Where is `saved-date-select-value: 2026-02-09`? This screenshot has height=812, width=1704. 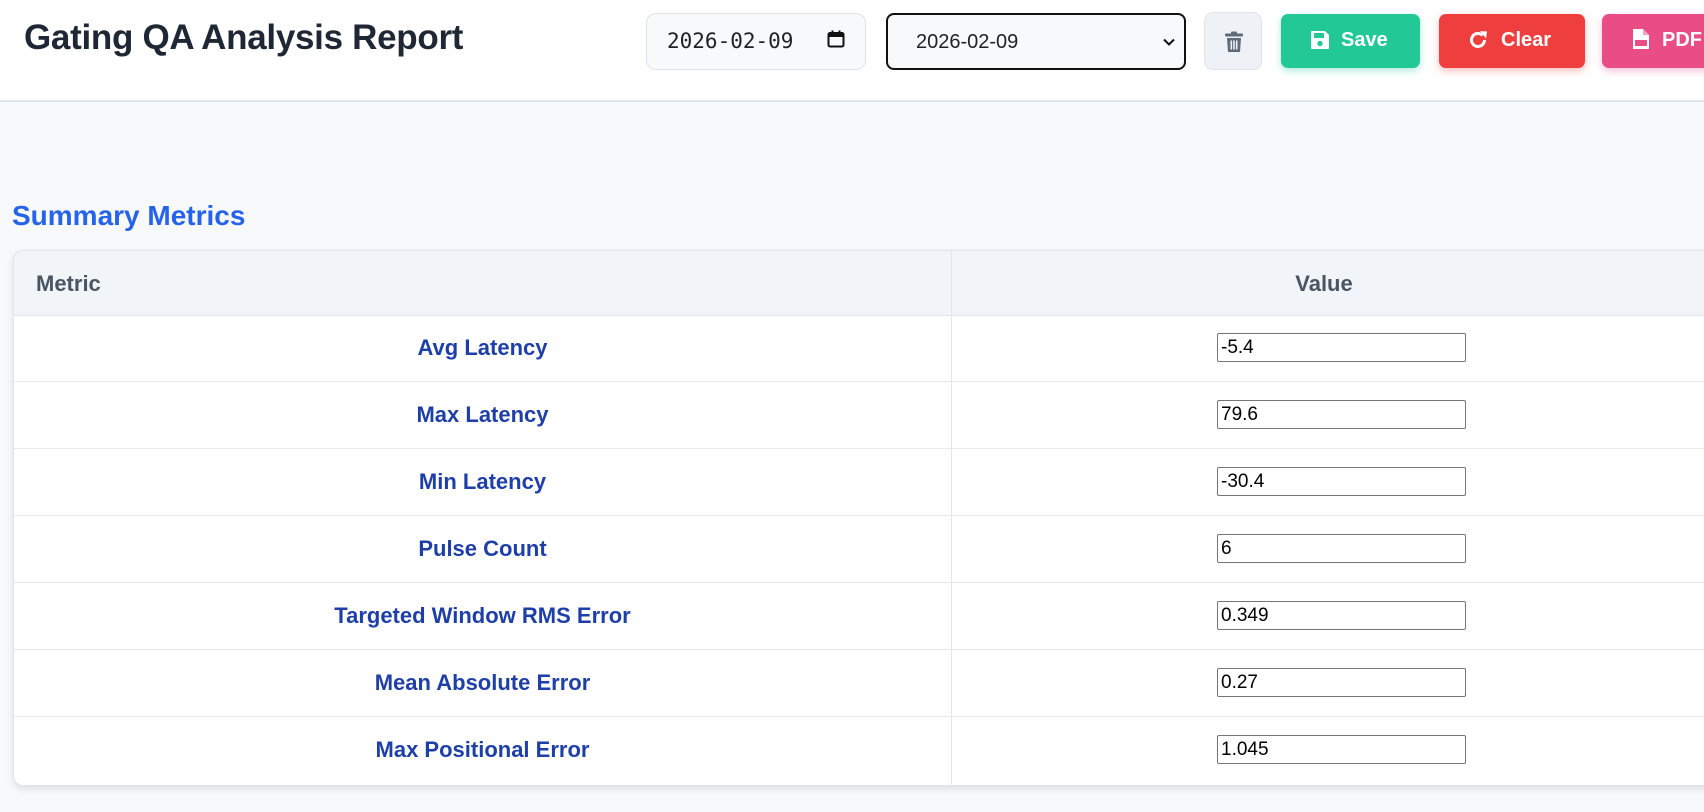 saved-date-select-value: 2026-02-09 is located at coordinates (967, 42).